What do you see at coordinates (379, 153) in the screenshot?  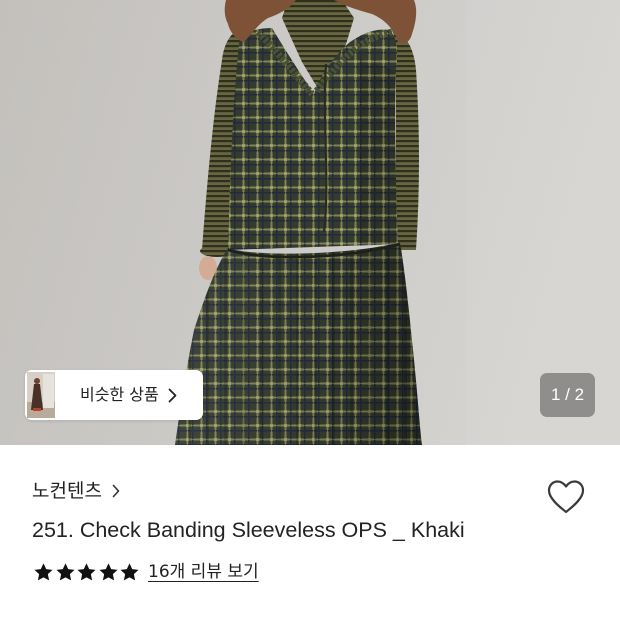 I see `bodice-shading` at bounding box center [379, 153].